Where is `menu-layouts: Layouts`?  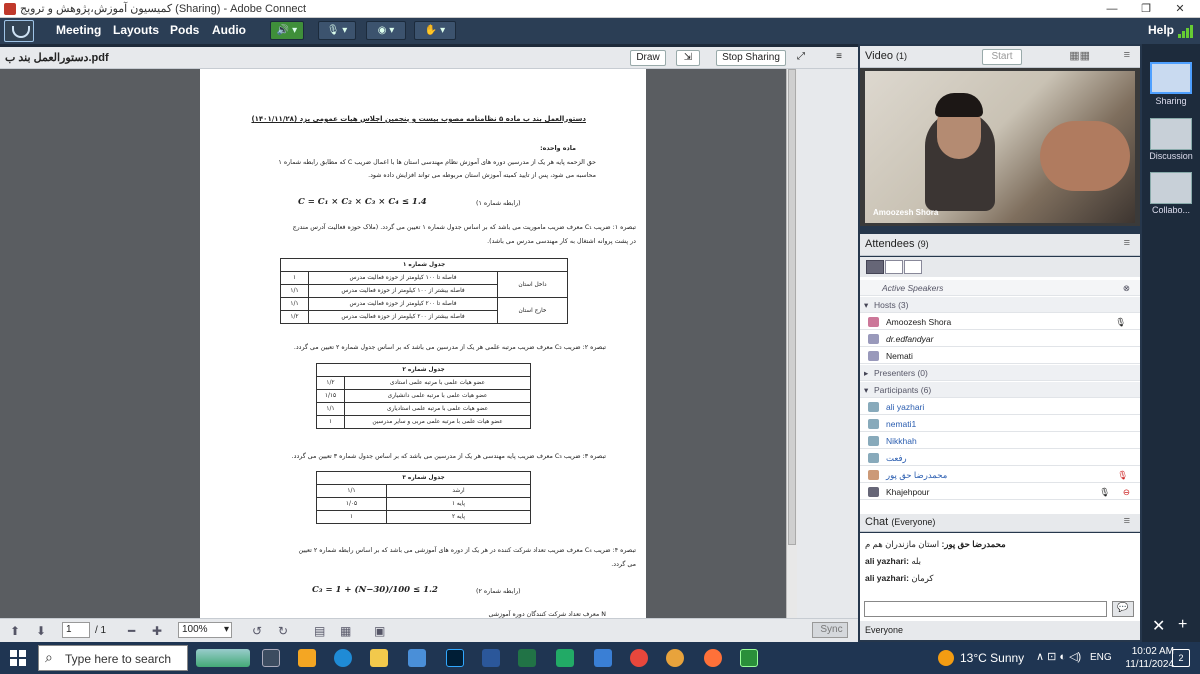
menu-layouts: Layouts is located at coordinates (136, 30).